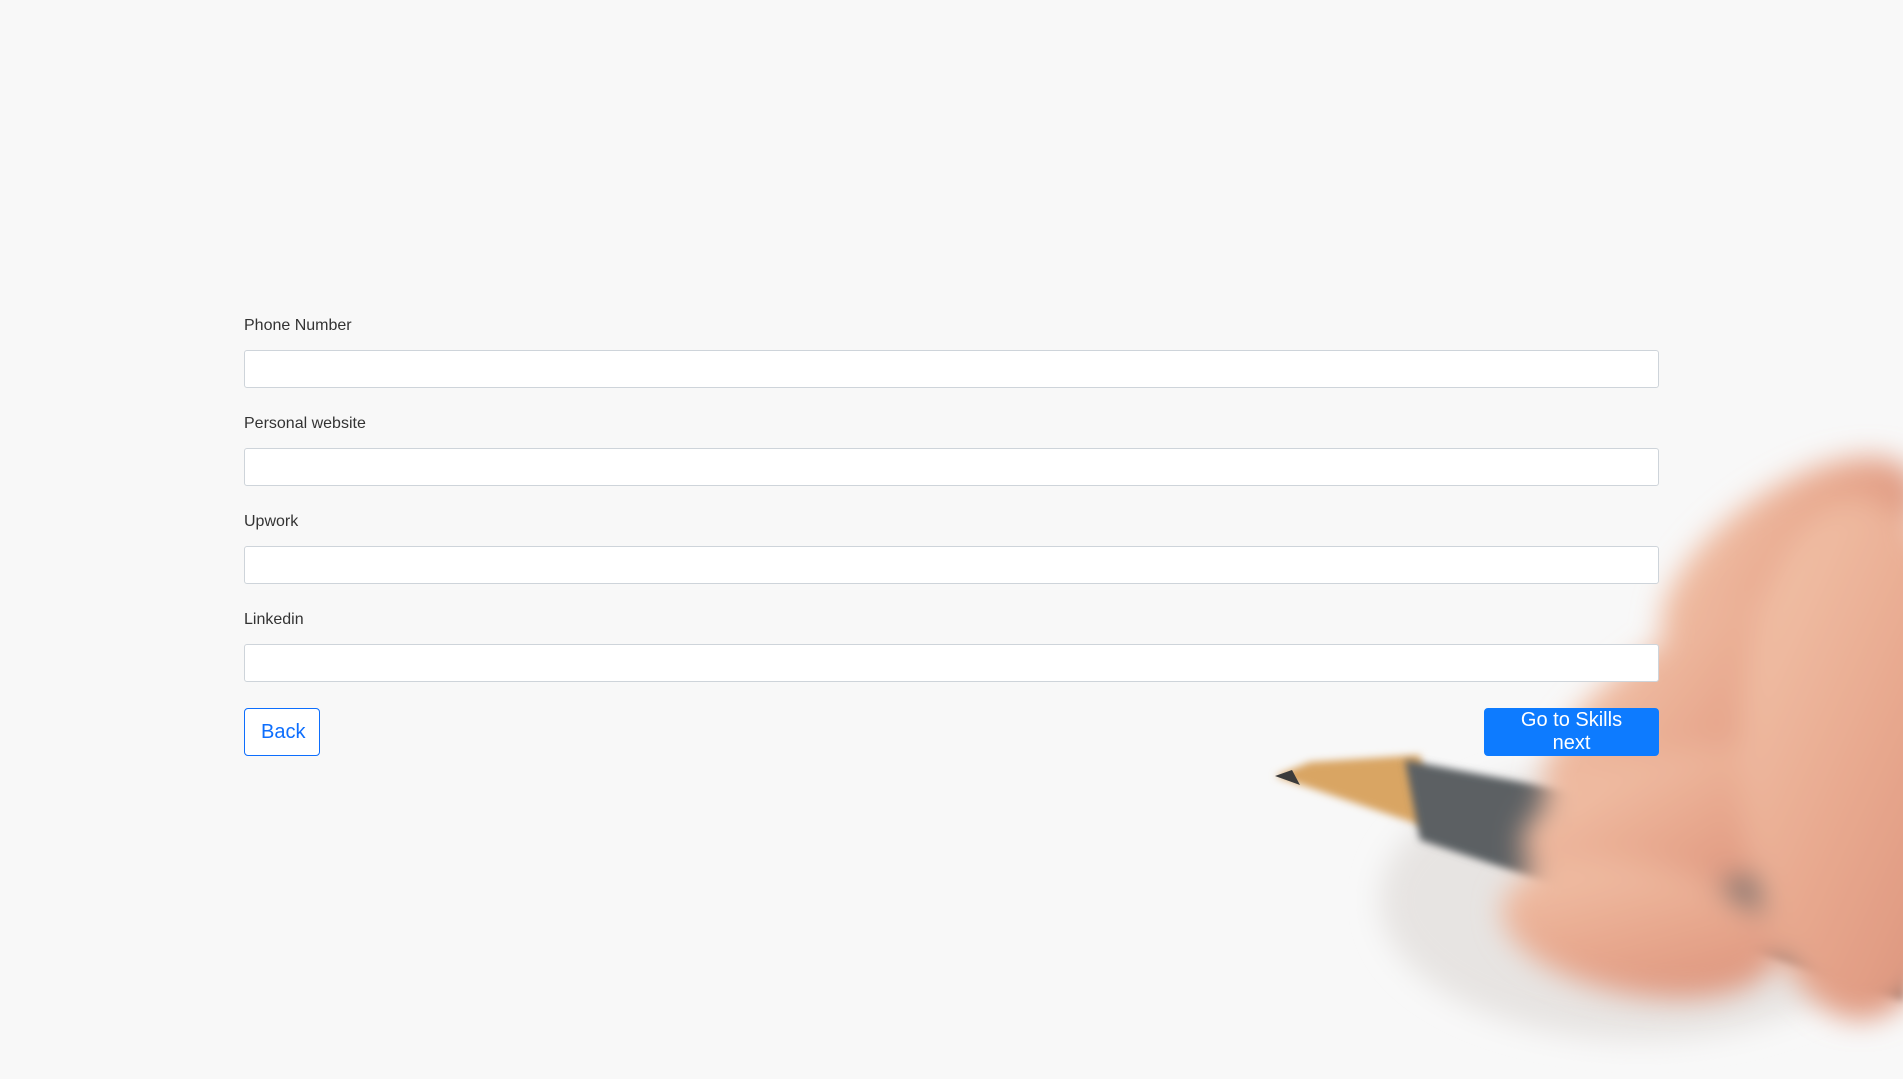  I want to click on phone-number-label: Phone Number, so click(298, 325).